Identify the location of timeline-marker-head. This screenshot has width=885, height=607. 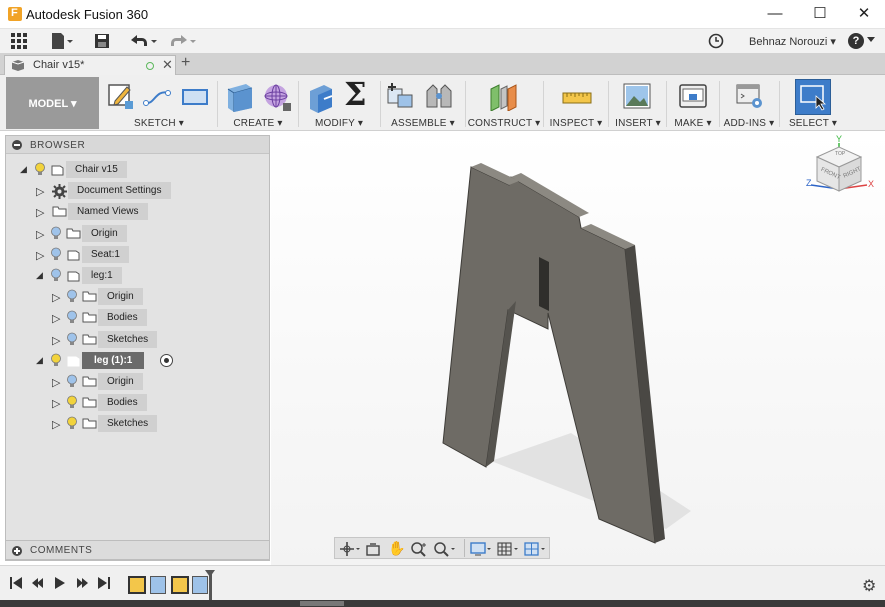
(210, 573).